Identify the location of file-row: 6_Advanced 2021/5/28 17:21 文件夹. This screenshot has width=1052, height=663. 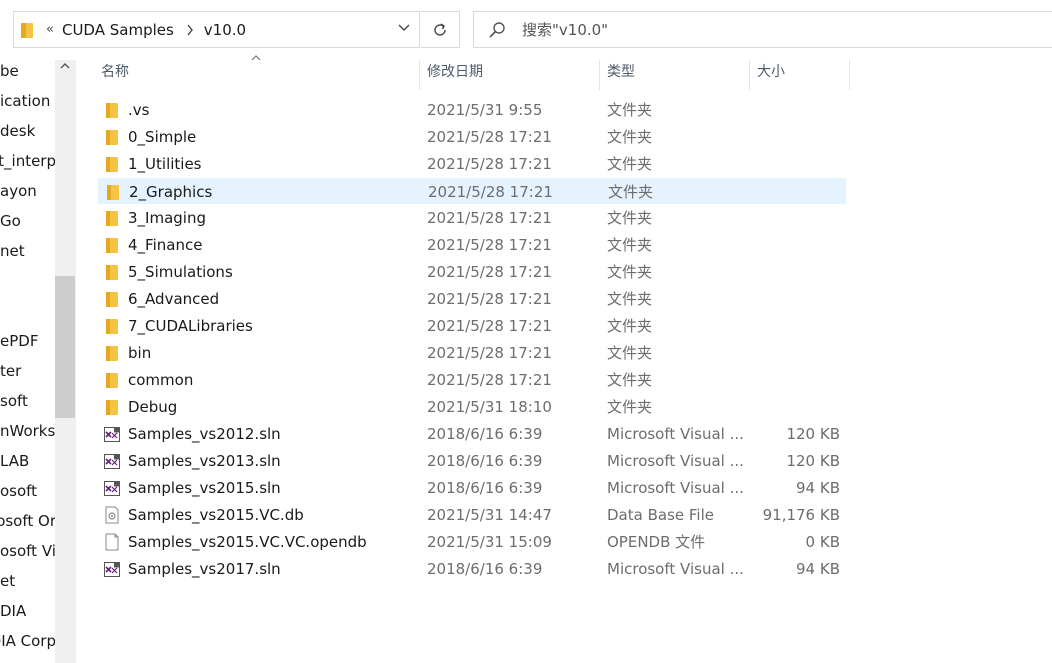
(472, 299).